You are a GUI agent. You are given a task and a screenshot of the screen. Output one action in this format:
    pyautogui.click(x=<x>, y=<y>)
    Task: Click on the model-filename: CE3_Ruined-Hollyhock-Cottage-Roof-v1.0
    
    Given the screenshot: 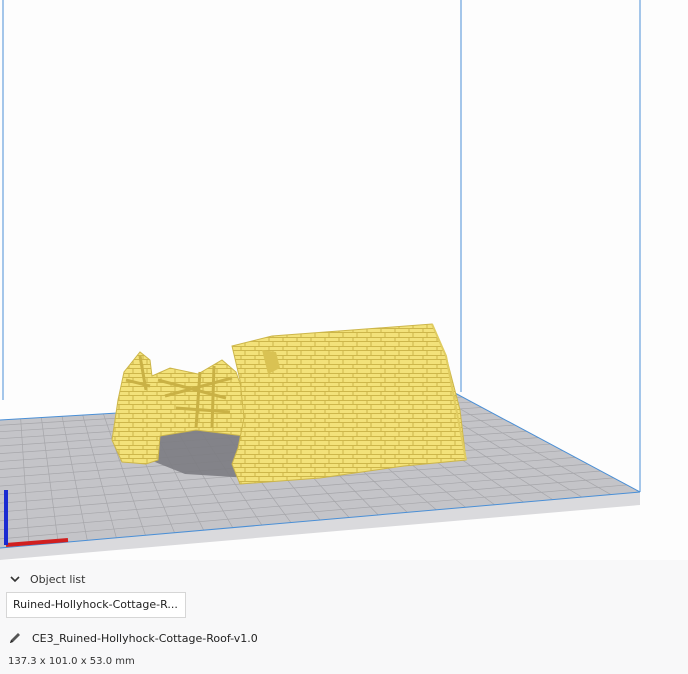 What is the action you would take?
    pyautogui.click(x=145, y=638)
    